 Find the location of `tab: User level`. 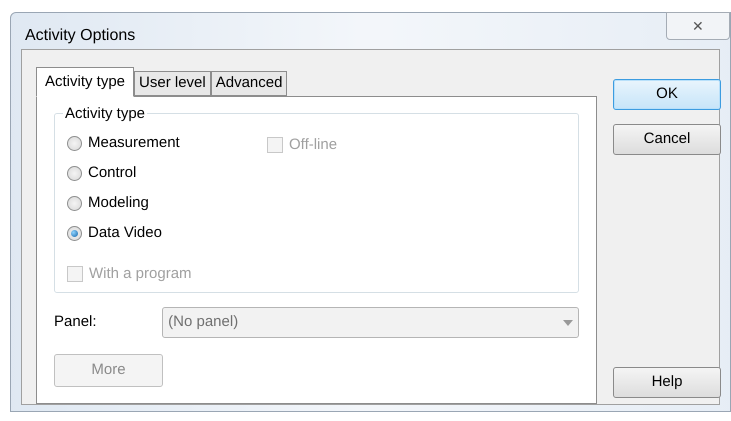

tab: User level is located at coordinates (172, 83).